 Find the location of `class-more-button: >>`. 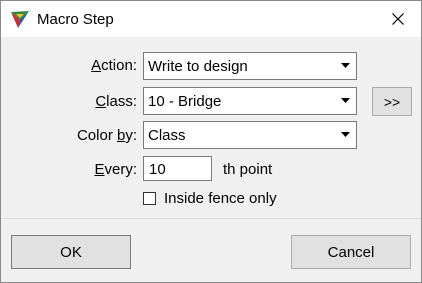

class-more-button: >> is located at coordinates (392, 101).